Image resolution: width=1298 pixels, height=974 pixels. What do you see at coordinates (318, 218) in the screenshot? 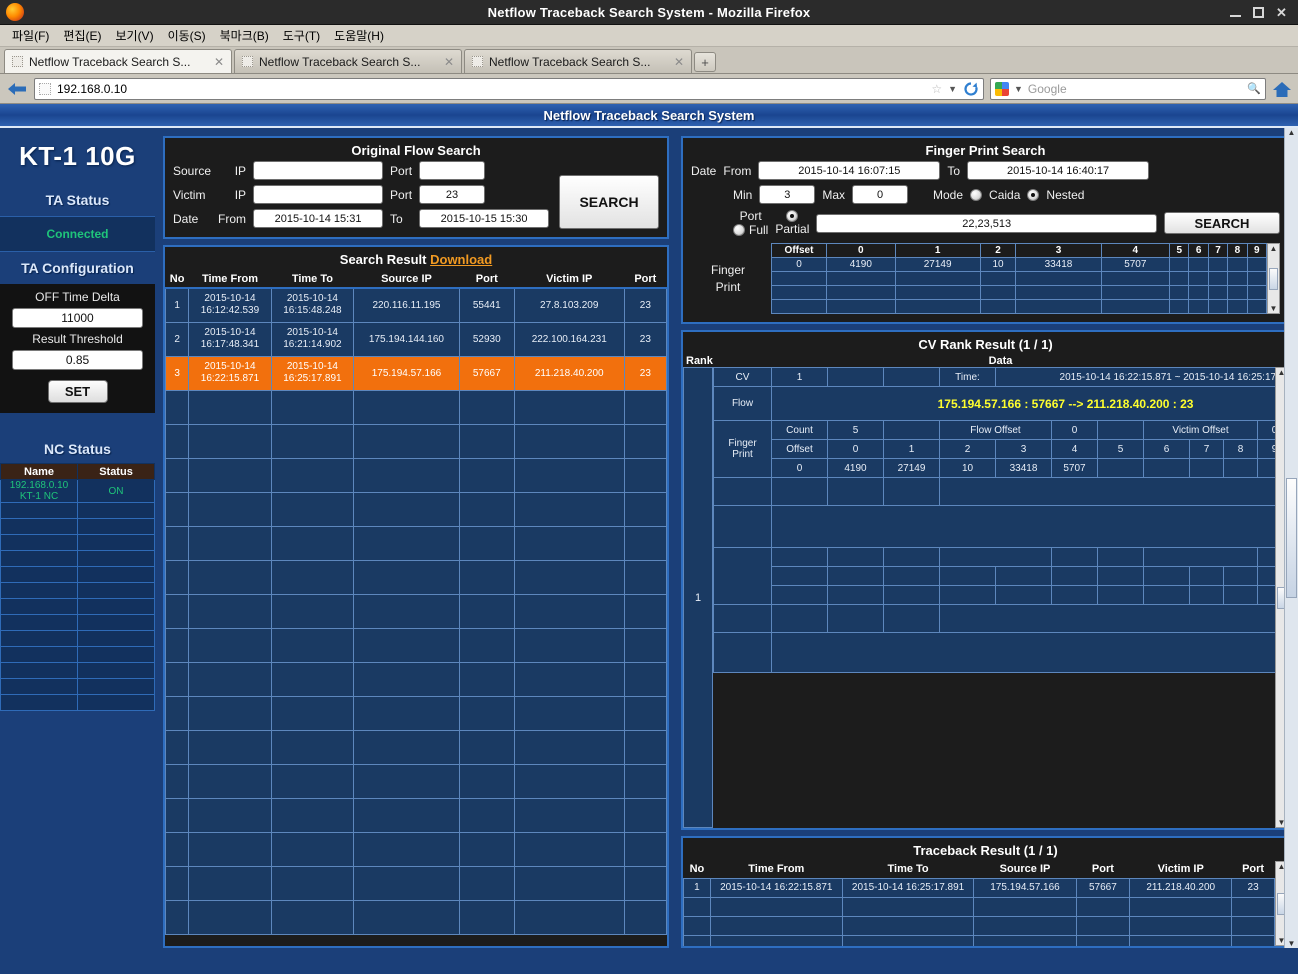
I see `date-from-input: 2015-10-14 15:31` at bounding box center [318, 218].